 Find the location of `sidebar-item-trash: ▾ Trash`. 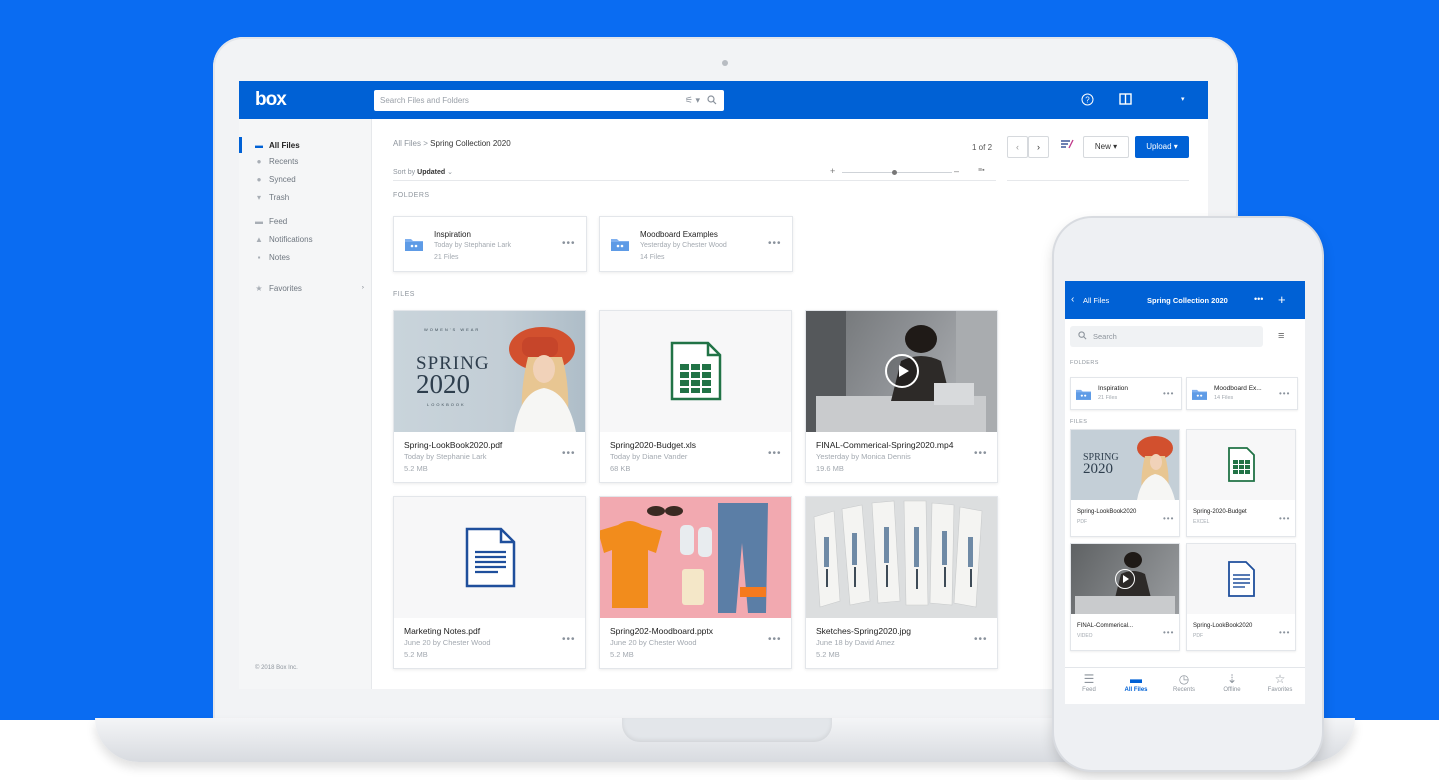

sidebar-item-trash: ▾ Trash is located at coordinates (305, 197).